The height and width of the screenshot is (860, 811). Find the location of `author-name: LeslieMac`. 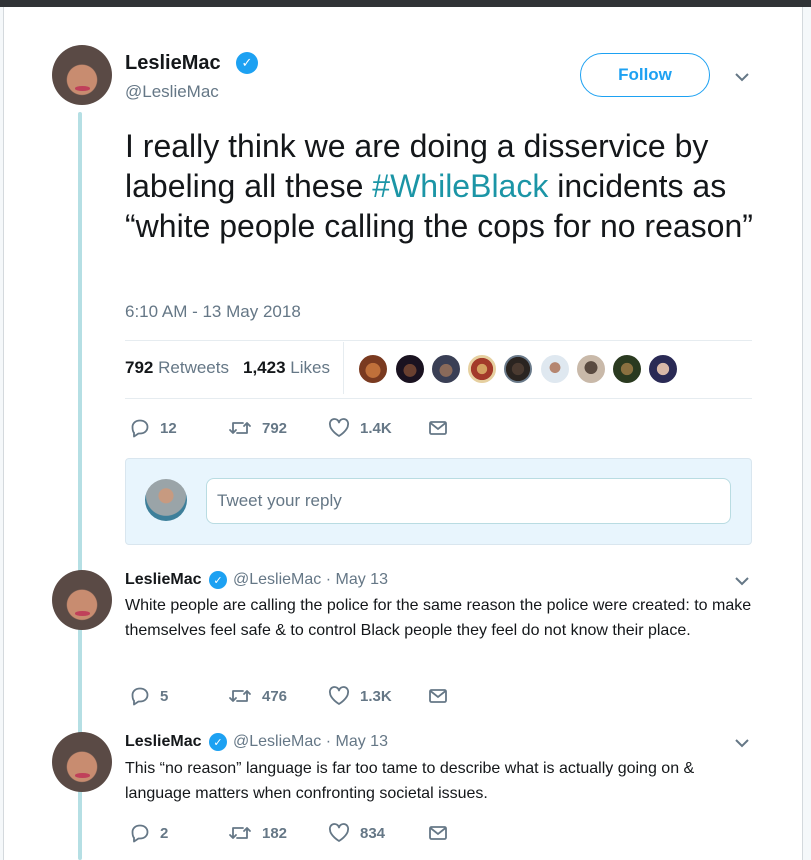

author-name: LeslieMac is located at coordinates (173, 63).